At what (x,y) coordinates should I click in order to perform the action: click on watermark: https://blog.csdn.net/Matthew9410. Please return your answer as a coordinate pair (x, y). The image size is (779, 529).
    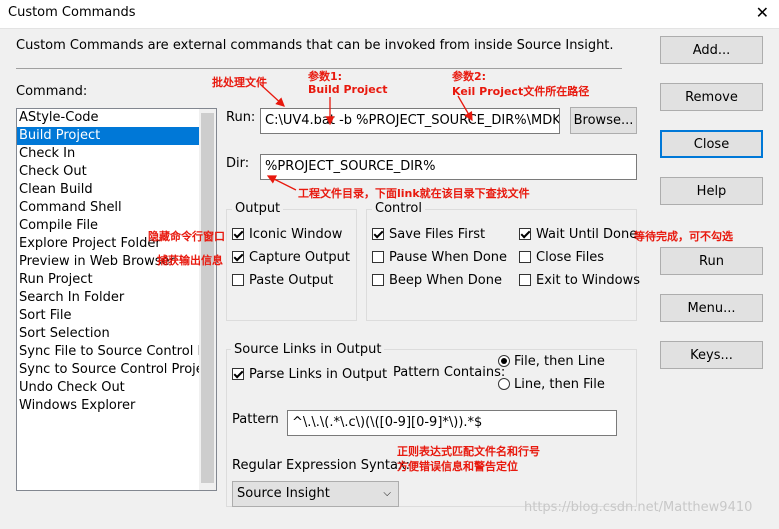
    Looking at the image, I should click on (638, 507).